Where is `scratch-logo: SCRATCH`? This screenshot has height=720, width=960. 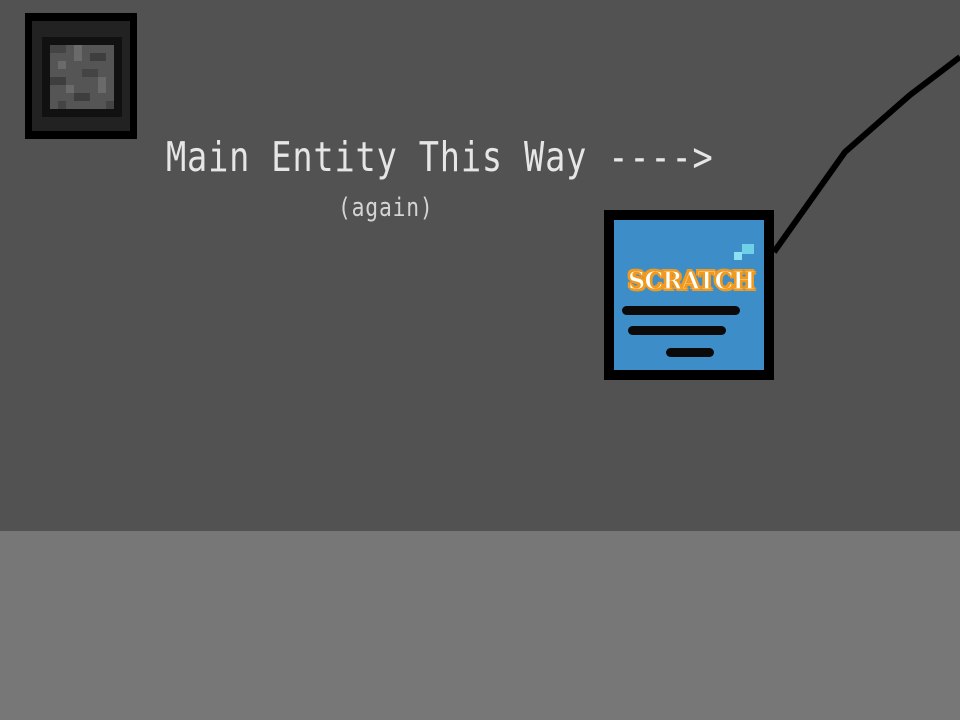 scratch-logo: SCRATCH is located at coordinates (691, 280).